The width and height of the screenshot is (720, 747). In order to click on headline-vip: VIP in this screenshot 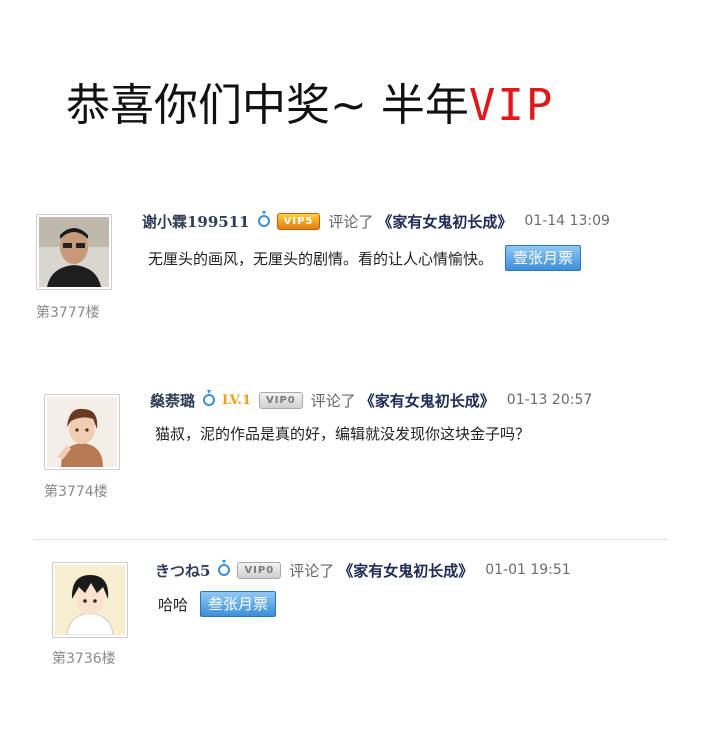, I will do `click(511, 105)`.